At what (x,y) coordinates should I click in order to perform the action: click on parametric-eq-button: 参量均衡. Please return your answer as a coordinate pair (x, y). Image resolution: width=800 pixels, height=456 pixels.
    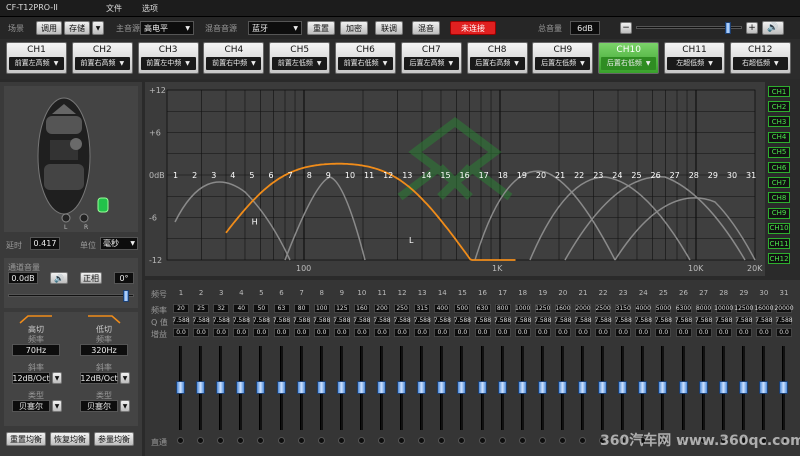
    Looking at the image, I should click on (114, 439).